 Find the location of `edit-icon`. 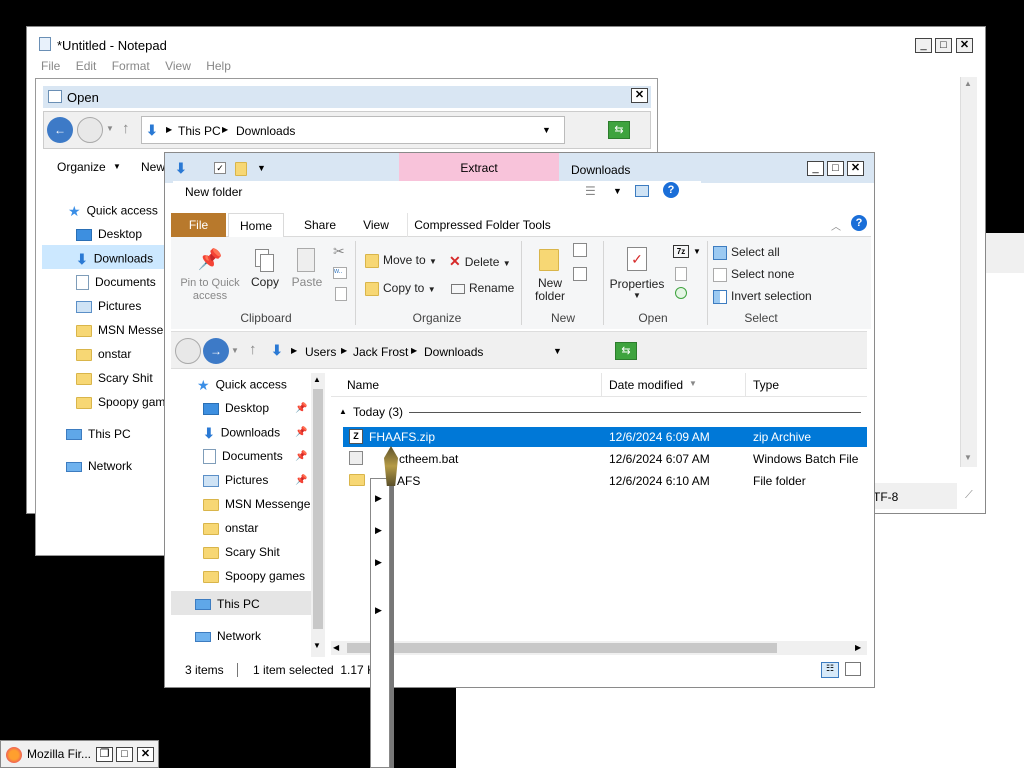

edit-icon is located at coordinates (681, 274).